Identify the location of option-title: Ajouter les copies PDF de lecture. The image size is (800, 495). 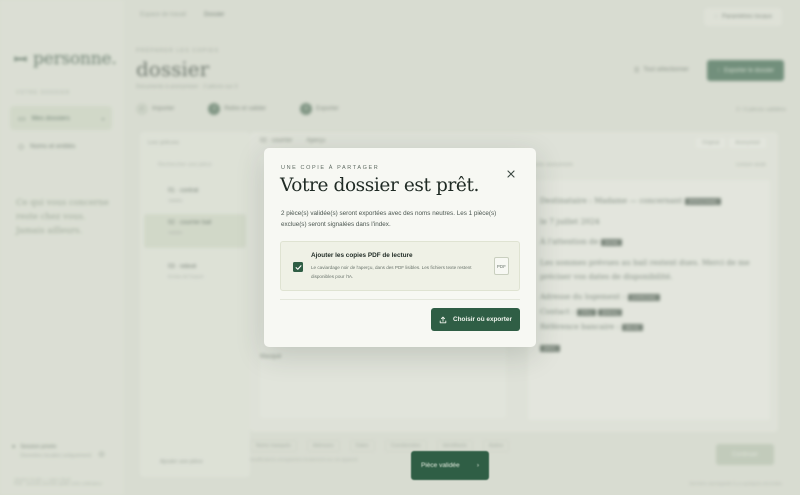
(362, 255).